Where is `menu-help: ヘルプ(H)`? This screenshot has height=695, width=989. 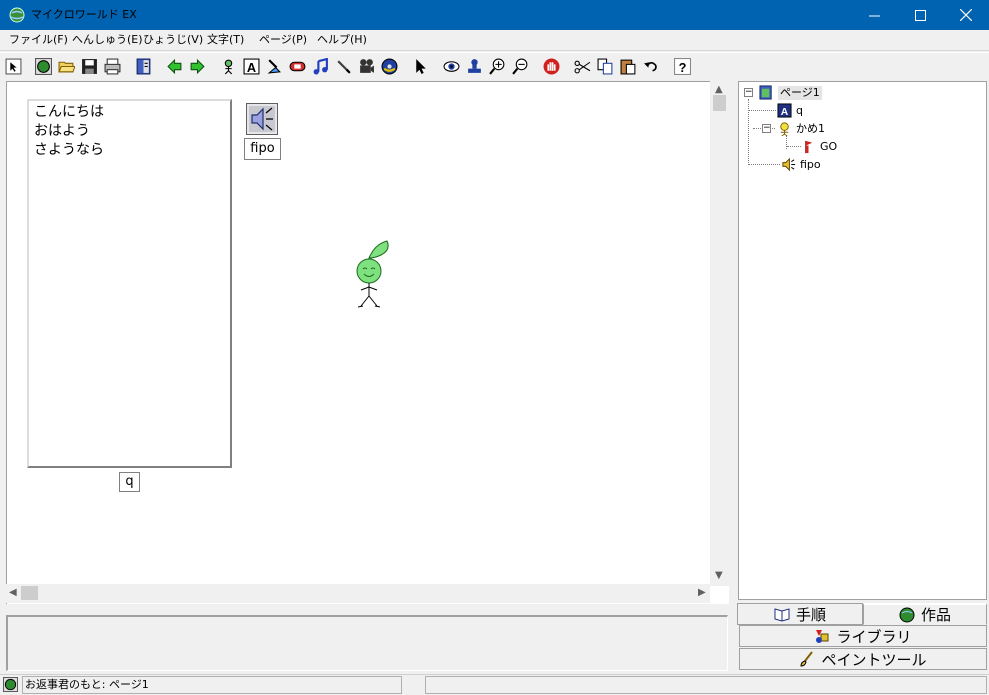 menu-help: ヘルプ(H) is located at coordinates (342, 40).